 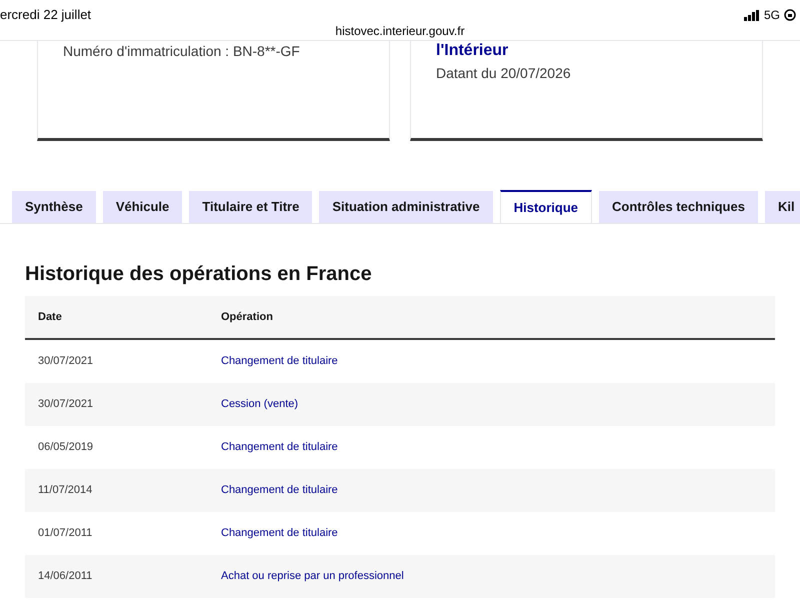 What do you see at coordinates (312, 576) in the screenshot?
I see `operation-link: Achat ou reprise par un professionnel` at bounding box center [312, 576].